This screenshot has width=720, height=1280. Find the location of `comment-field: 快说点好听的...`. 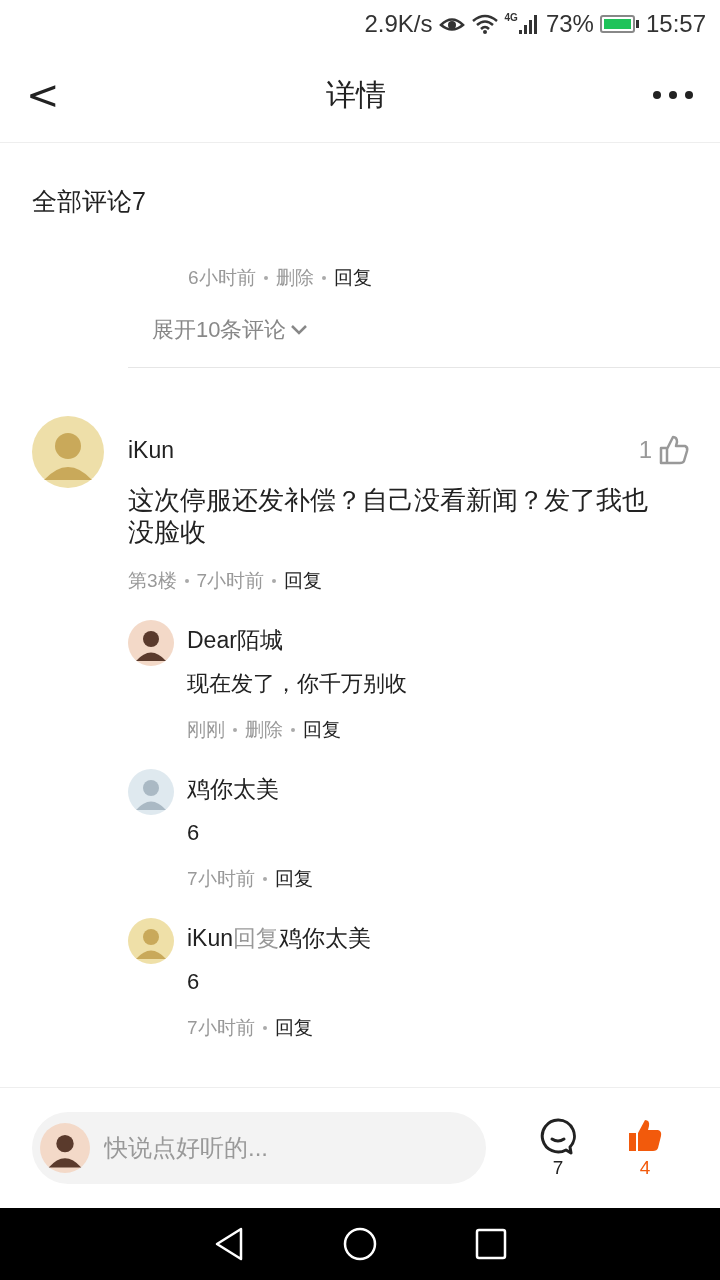

comment-field: 快说点好听的... is located at coordinates (259, 1148).